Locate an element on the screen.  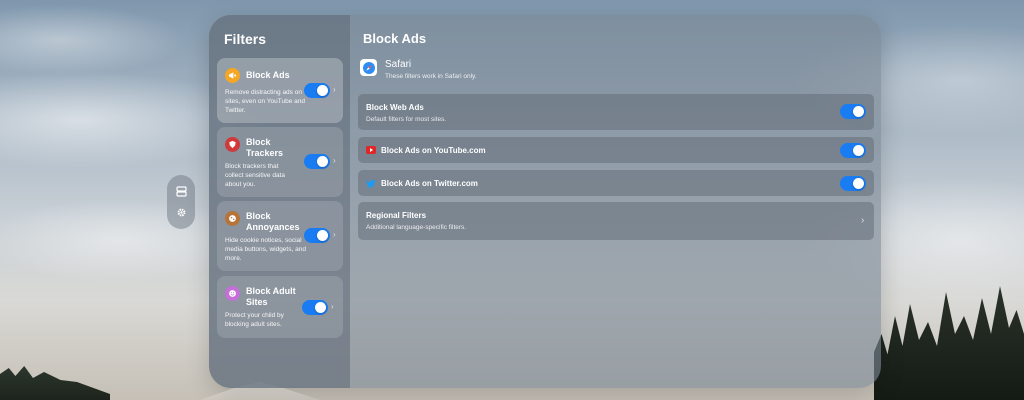
storage-icon is located at coordinates (181, 192).